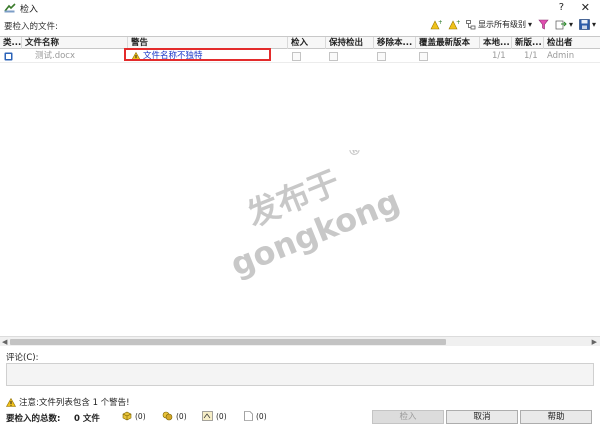 Image resolution: width=600 pixels, height=432 pixels. What do you see at coordinates (228, 342) in the screenshot?
I see `scrollbar-thumb` at bounding box center [228, 342].